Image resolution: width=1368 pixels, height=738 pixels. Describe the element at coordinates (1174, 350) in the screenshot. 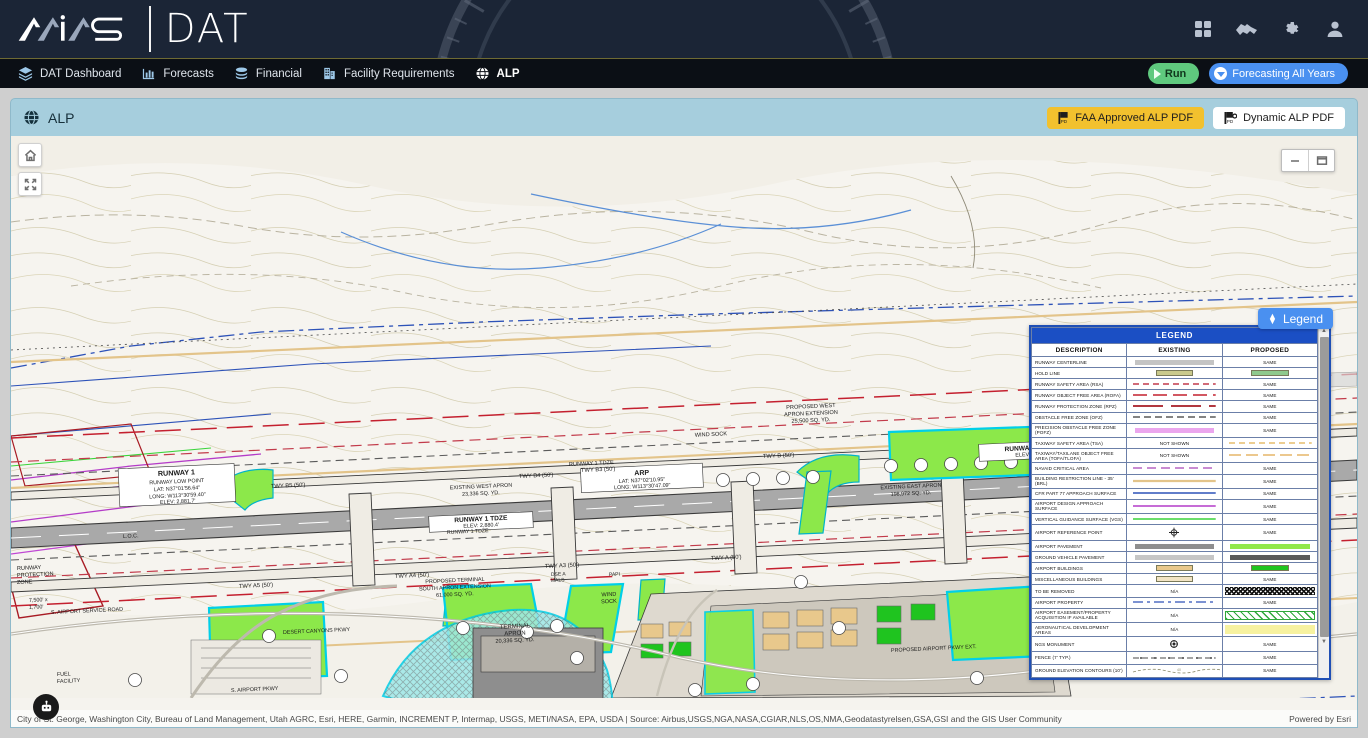

I see `legend-column-header-1: EXISTING` at that location.